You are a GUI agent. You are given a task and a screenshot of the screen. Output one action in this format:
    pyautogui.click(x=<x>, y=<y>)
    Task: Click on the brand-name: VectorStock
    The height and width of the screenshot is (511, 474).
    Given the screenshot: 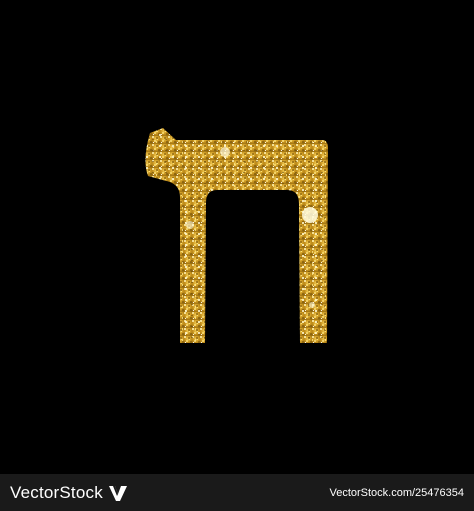 What is the action you would take?
    pyautogui.click(x=56, y=492)
    